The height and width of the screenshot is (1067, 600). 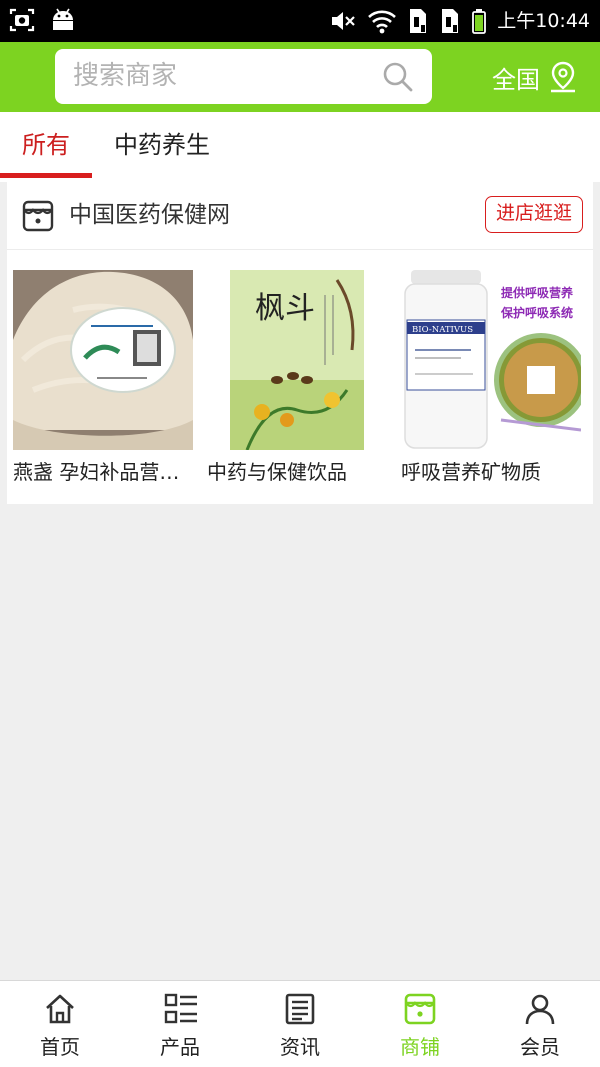 What do you see at coordinates (162, 147) in the screenshot?
I see `tab-tcm-health: 中药养生` at bounding box center [162, 147].